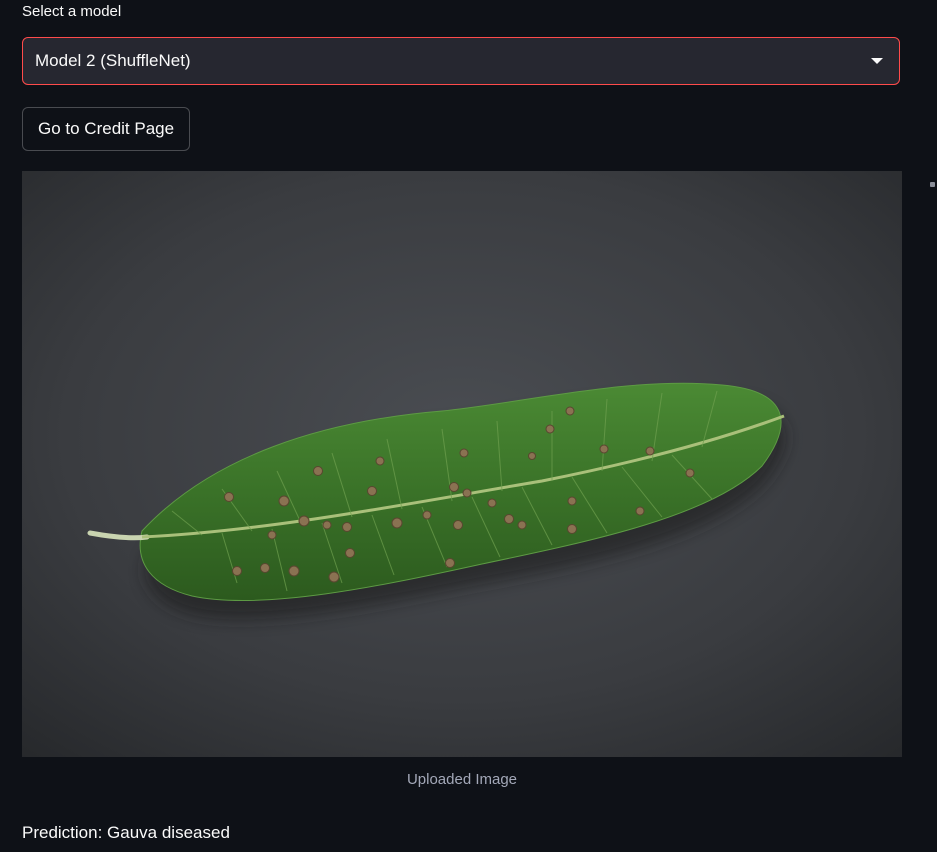 The width and height of the screenshot is (937, 852). What do you see at coordinates (113, 60) in the screenshot?
I see `model-select-value: Model 2 (ShuffleNet)` at bounding box center [113, 60].